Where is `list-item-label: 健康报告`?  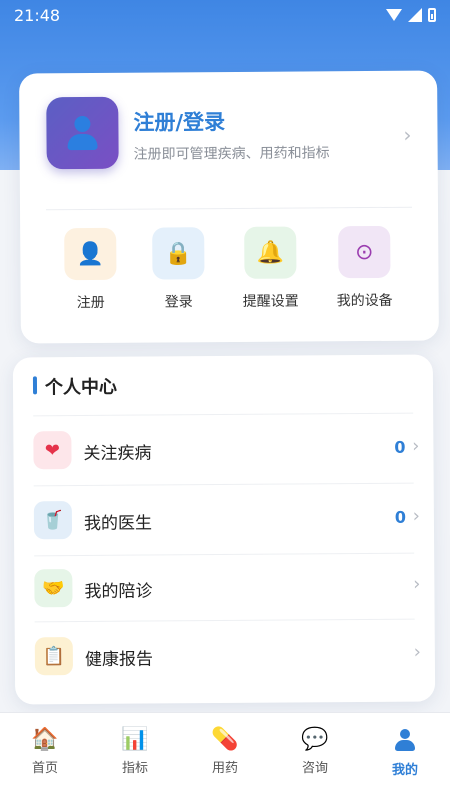 list-item-label: 健康报告 is located at coordinates (118, 659).